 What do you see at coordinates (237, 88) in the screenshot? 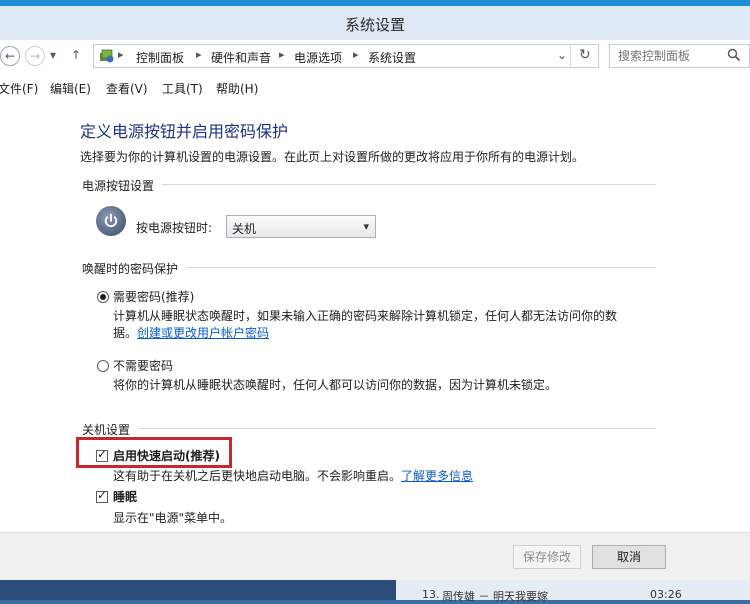
I see `menu-help: 帮助(H)` at bounding box center [237, 88].